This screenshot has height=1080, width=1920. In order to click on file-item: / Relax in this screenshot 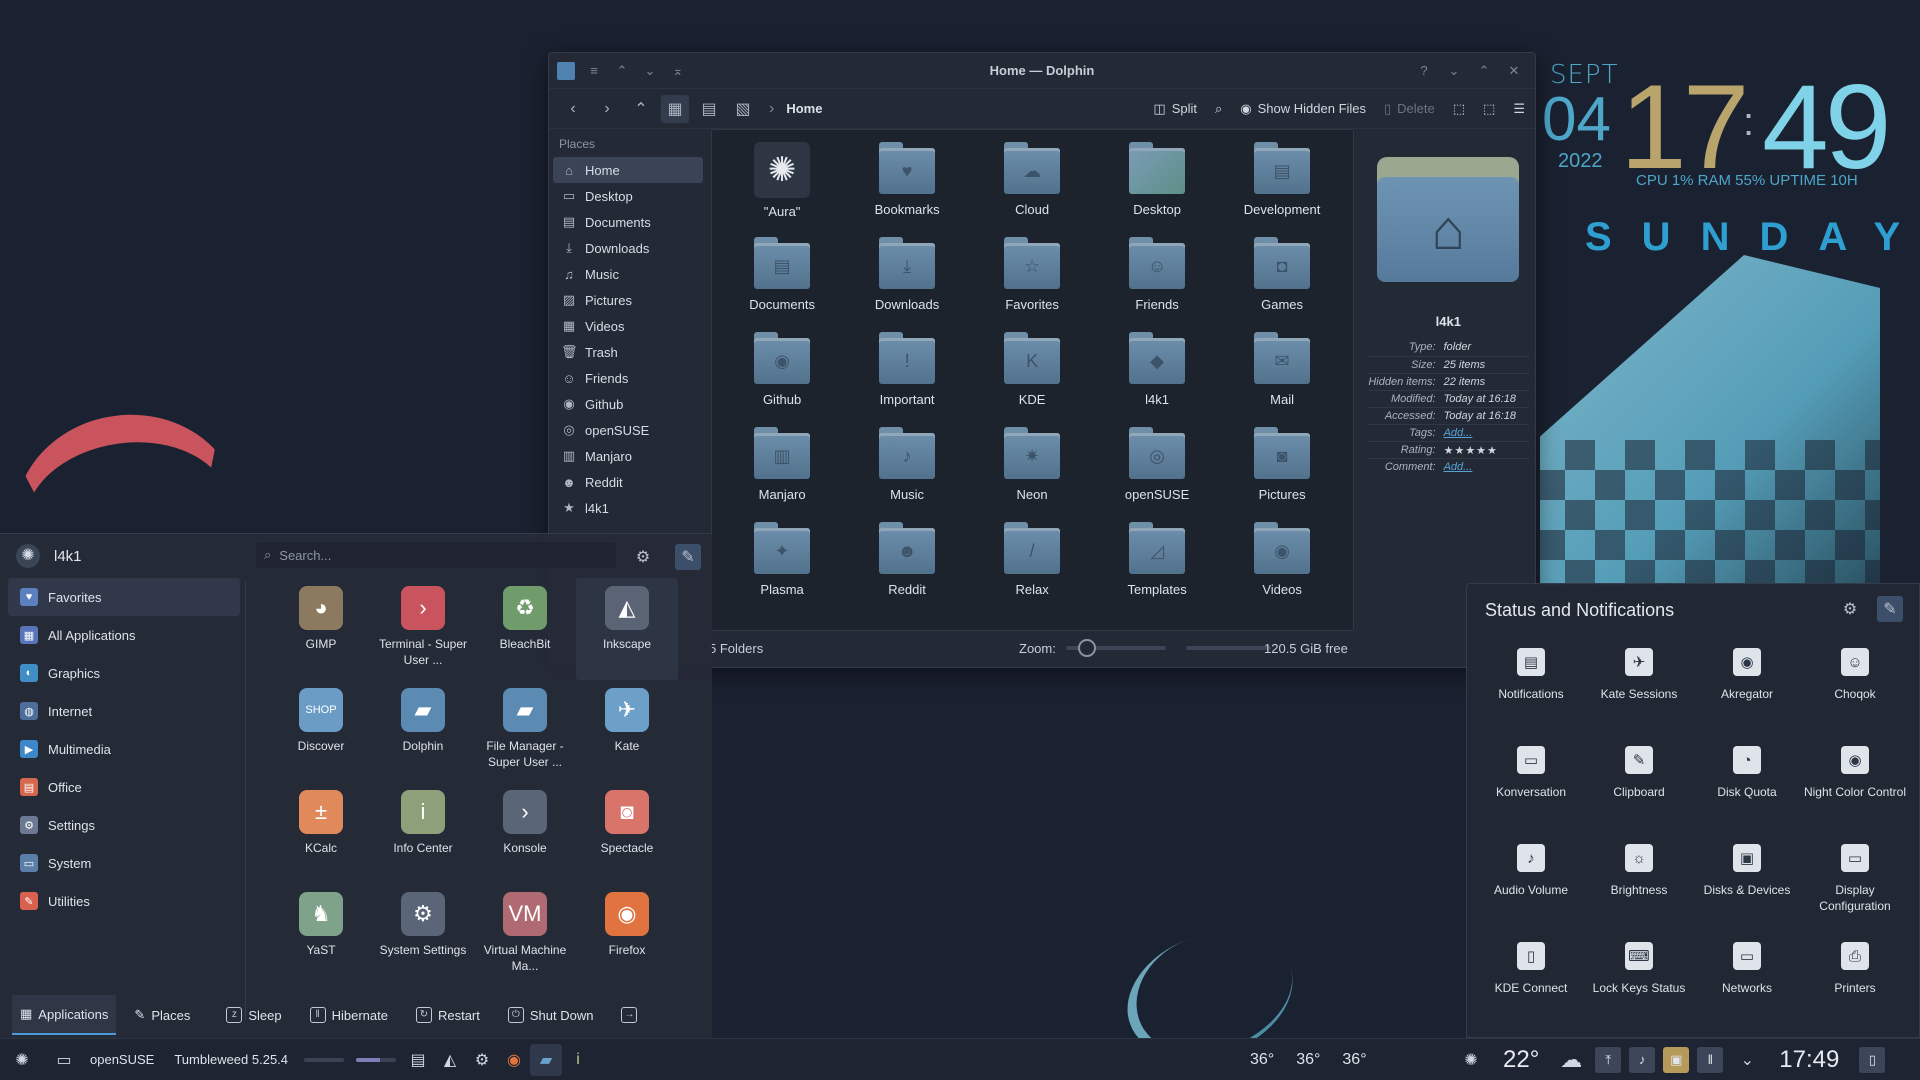, I will do `click(1032, 569)`.